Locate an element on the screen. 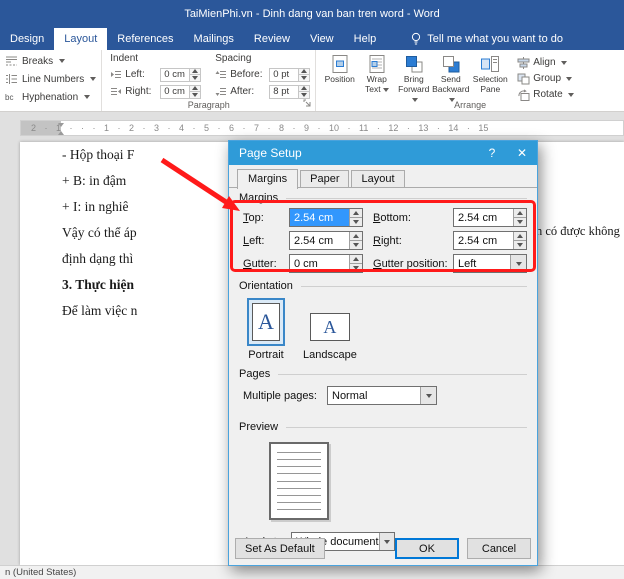 The width and height of the screenshot is (624, 579). indent-markers is located at coordinates (61, 129).